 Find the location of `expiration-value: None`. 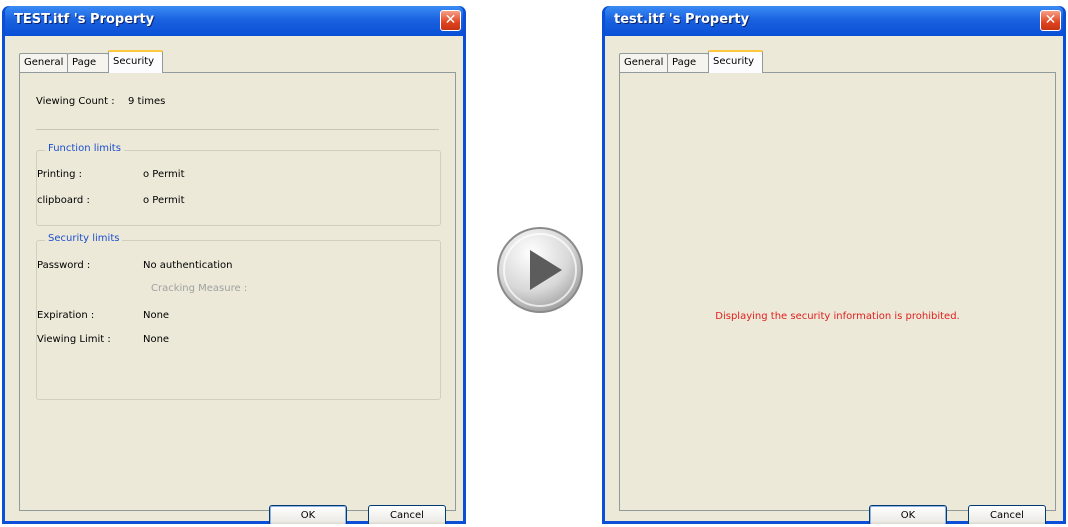

expiration-value: None is located at coordinates (156, 315).